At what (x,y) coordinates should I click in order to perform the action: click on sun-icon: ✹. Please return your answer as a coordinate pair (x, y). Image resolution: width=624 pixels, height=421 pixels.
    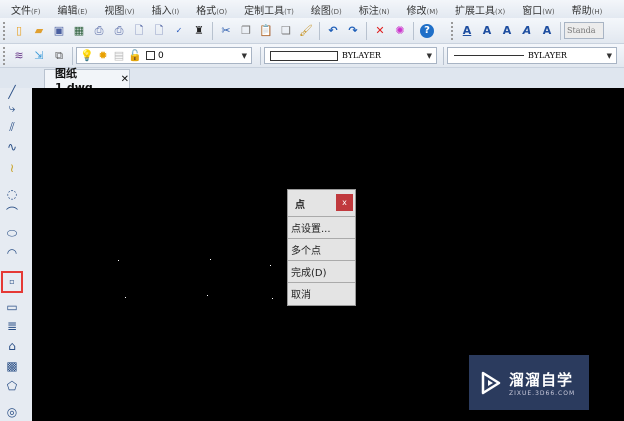
    Looking at the image, I should click on (103, 55).